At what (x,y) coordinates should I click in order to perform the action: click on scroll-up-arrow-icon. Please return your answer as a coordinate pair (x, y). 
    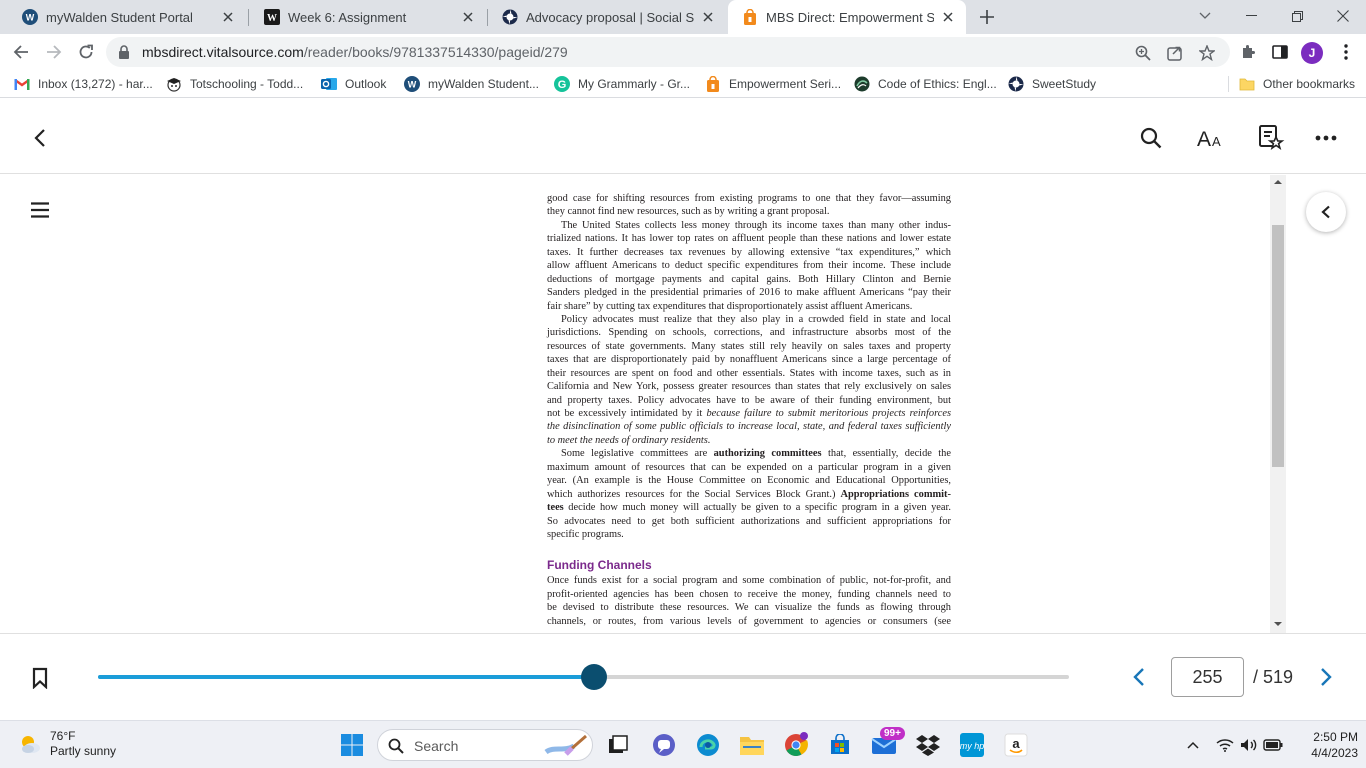
    Looking at the image, I should click on (1278, 182).